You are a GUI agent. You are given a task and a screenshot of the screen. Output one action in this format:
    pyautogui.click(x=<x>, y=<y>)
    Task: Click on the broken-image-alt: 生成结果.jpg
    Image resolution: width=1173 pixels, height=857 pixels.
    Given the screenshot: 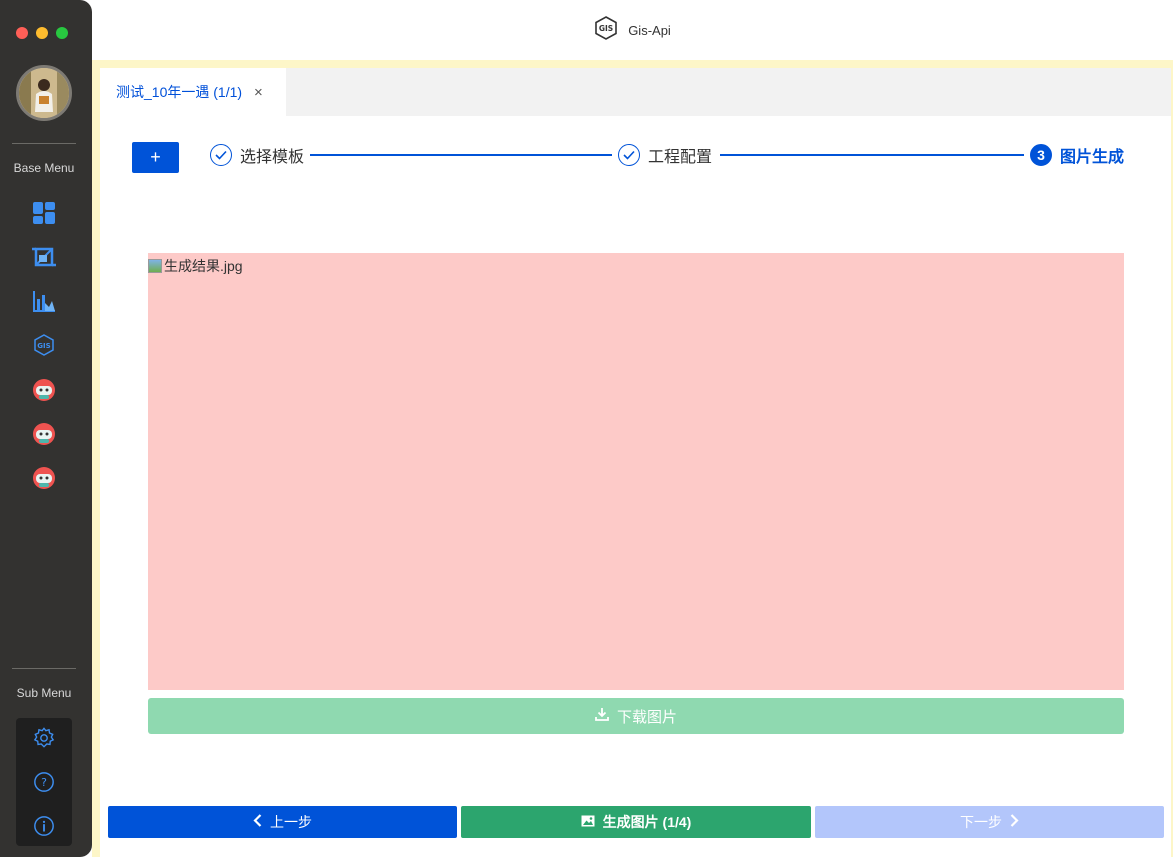 What is the action you would take?
    pyautogui.click(x=195, y=266)
    